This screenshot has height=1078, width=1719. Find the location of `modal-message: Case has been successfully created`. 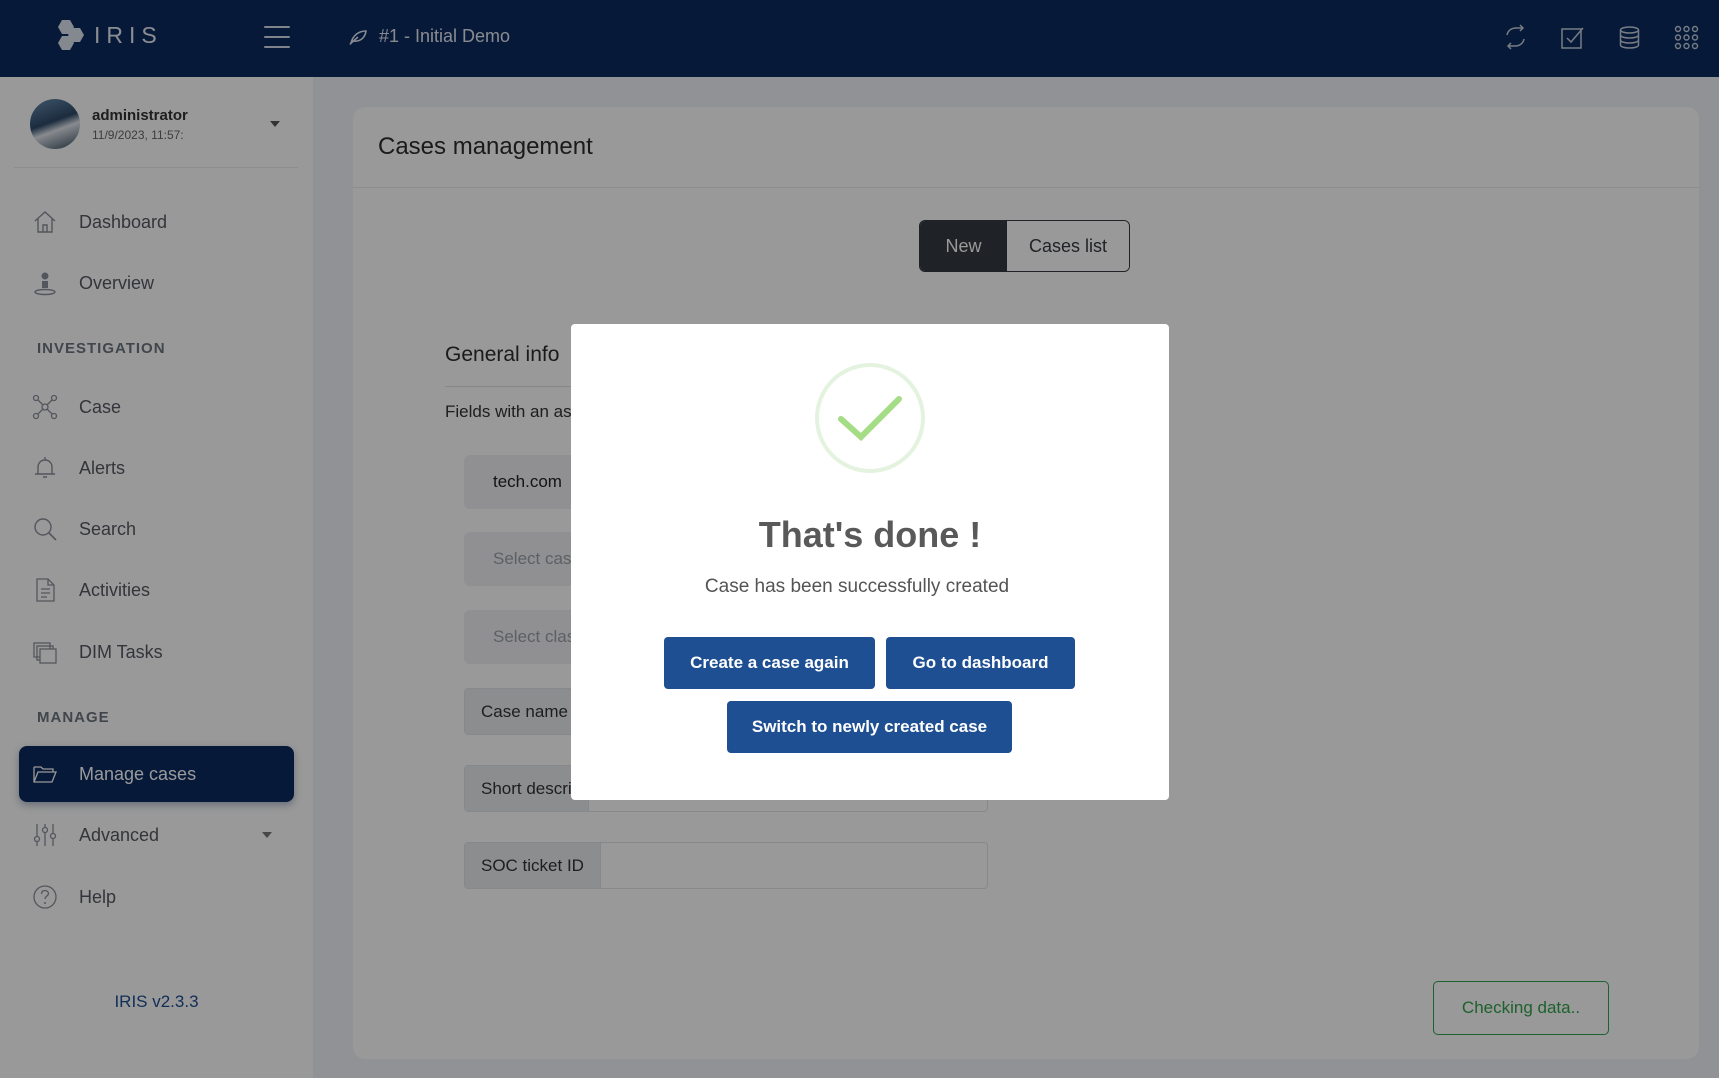

modal-message: Case has been successfully created is located at coordinates (857, 586).